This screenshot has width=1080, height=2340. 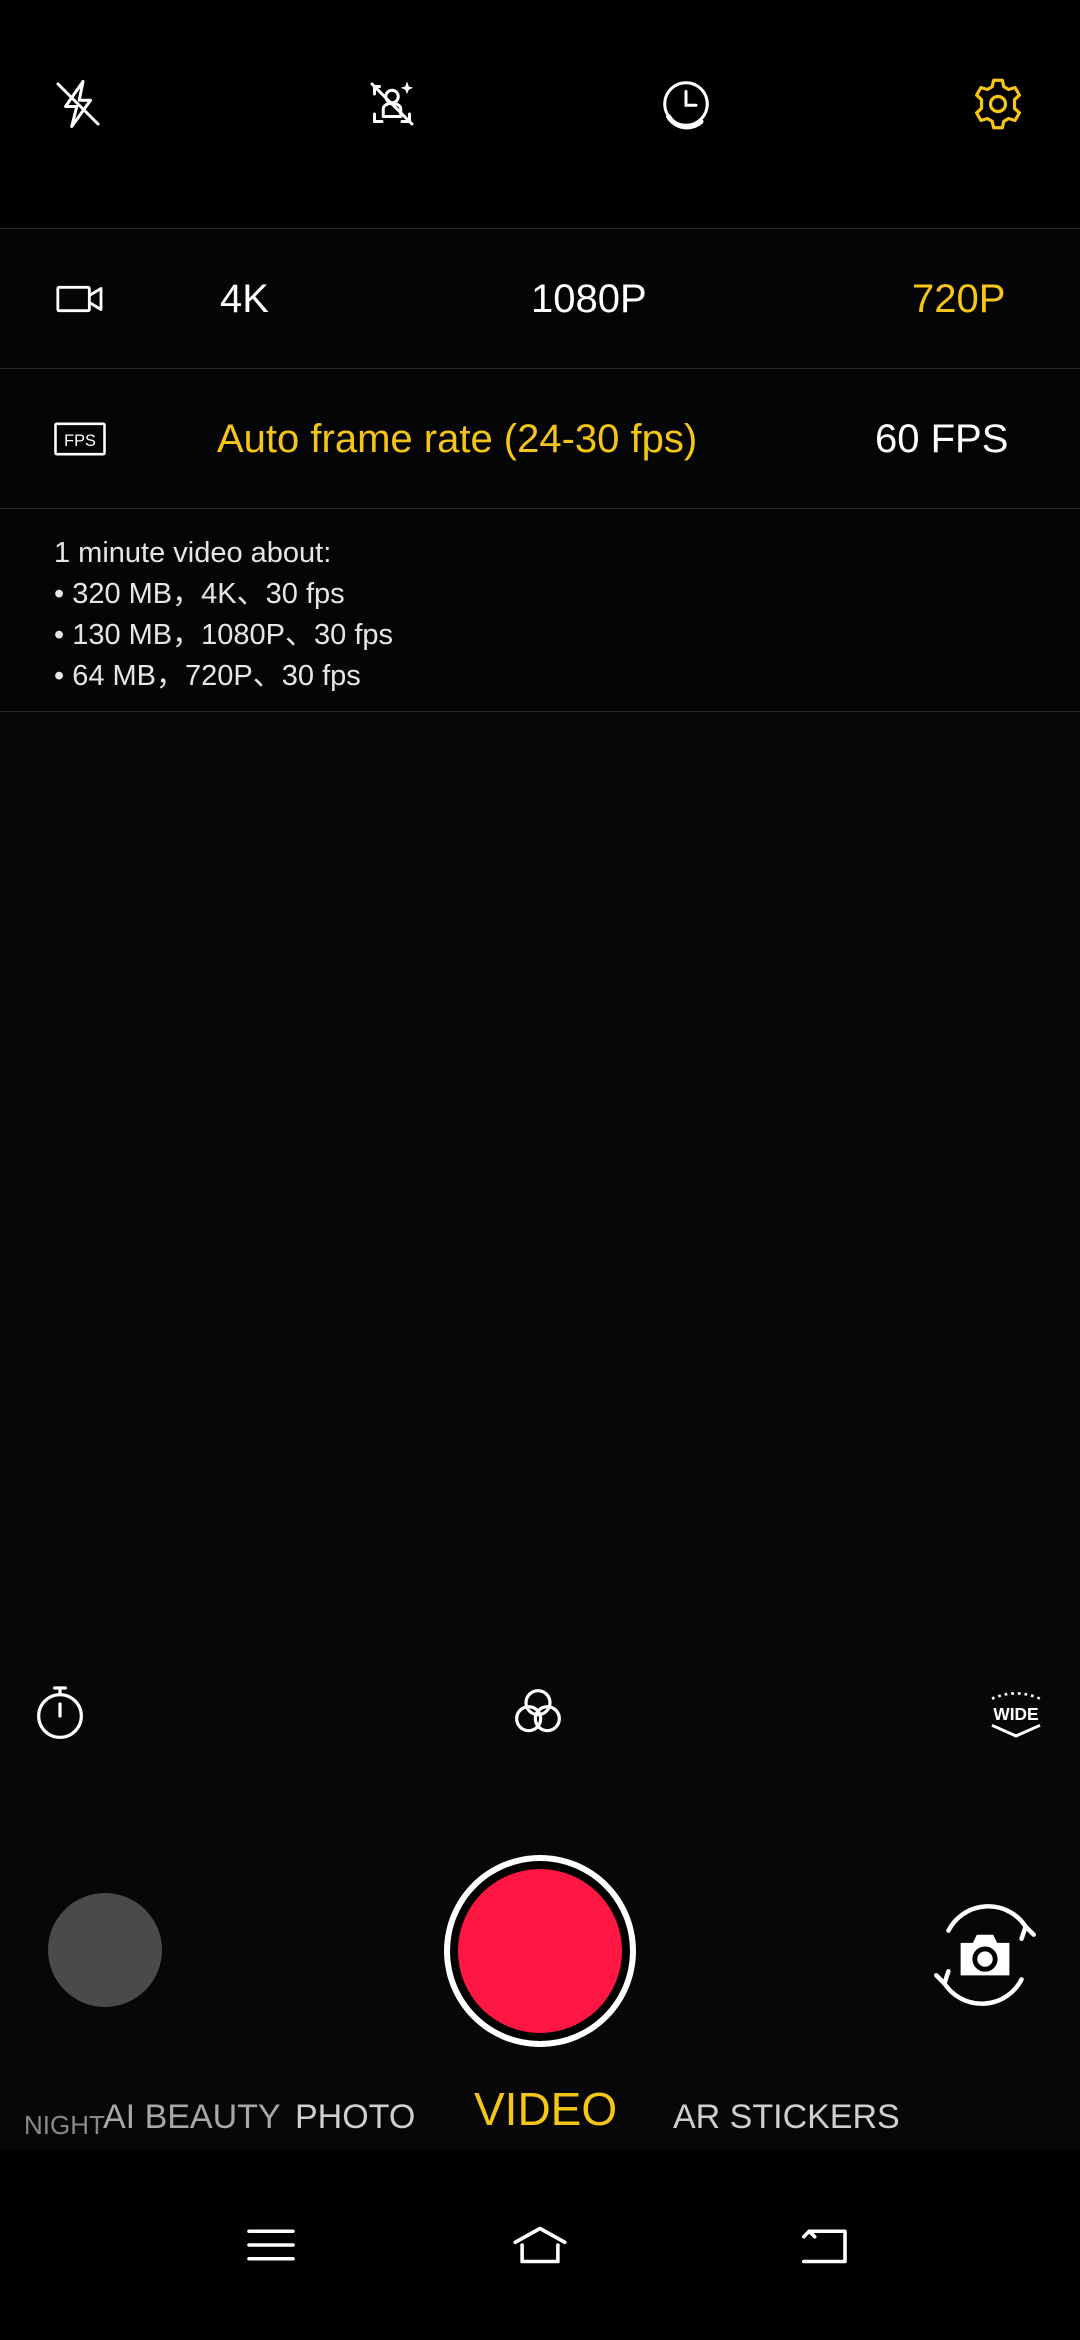 What do you see at coordinates (192, 2117) in the screenshot?
I see `mode-ai-beauty: AI BEAUTY` at bounding box center [192, 2117].